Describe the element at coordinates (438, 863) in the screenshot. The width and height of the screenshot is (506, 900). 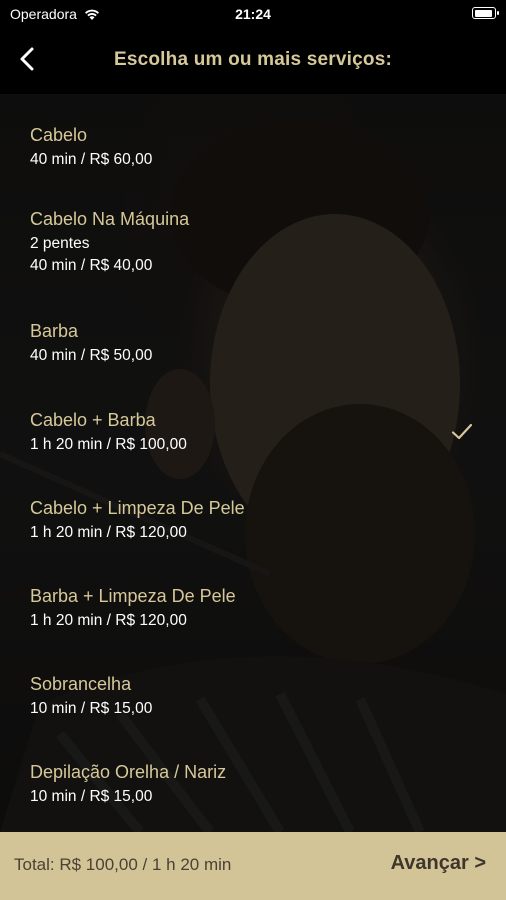
I see `next-button: Avançar >` at that location.